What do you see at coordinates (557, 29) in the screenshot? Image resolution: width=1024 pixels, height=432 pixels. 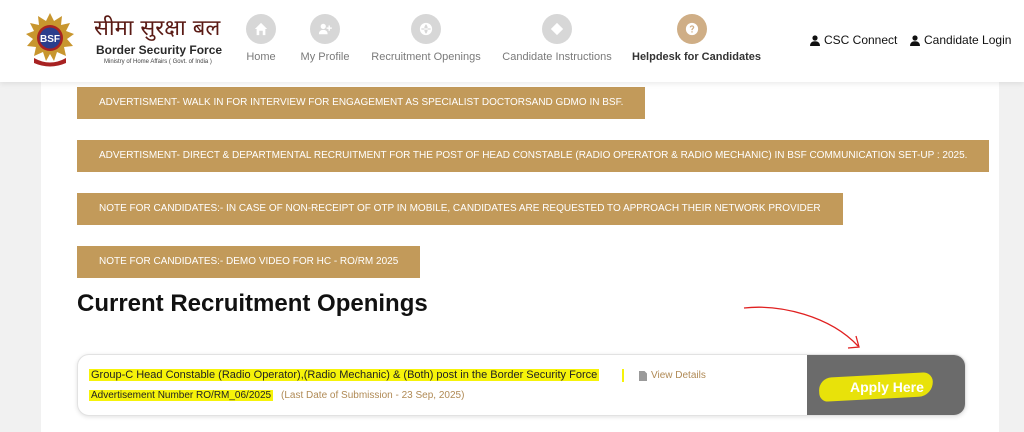 I see `diamond-icon` at bounding box center [557, 29].